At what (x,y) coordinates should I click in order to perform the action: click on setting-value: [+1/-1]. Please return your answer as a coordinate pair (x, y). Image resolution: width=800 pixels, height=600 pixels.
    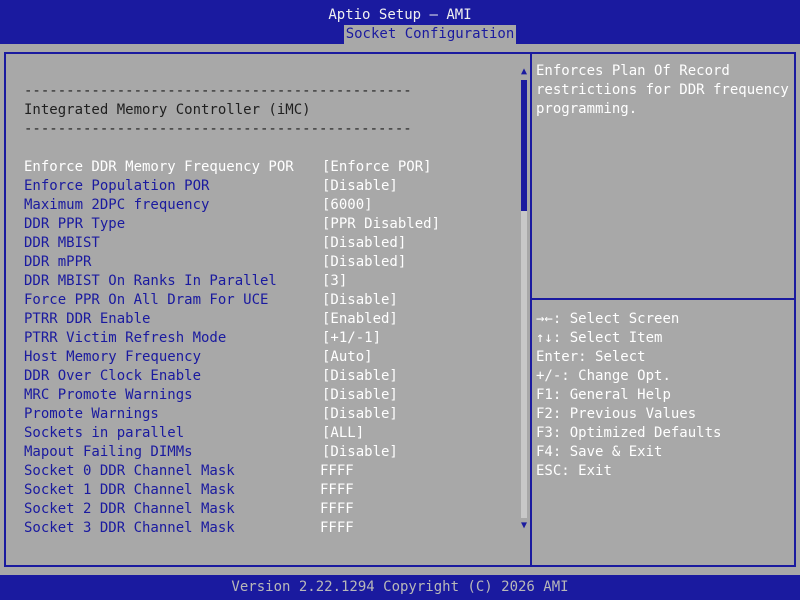
    Looking at the image, I should click on (351, 338).